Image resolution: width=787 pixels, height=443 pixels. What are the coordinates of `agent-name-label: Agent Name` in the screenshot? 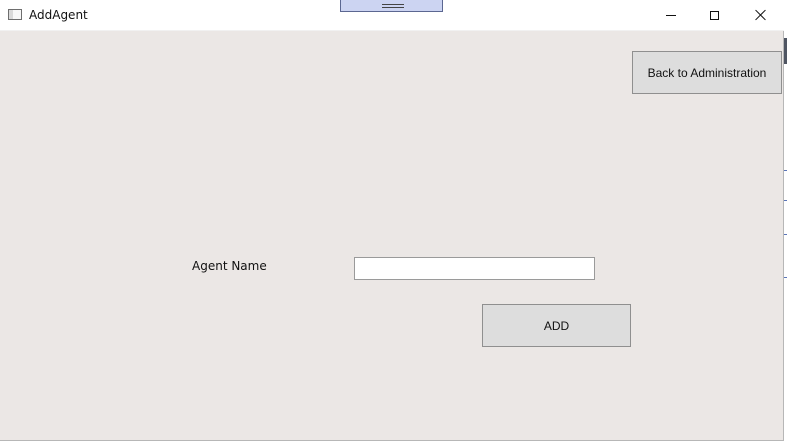 It's located at (229, 266).